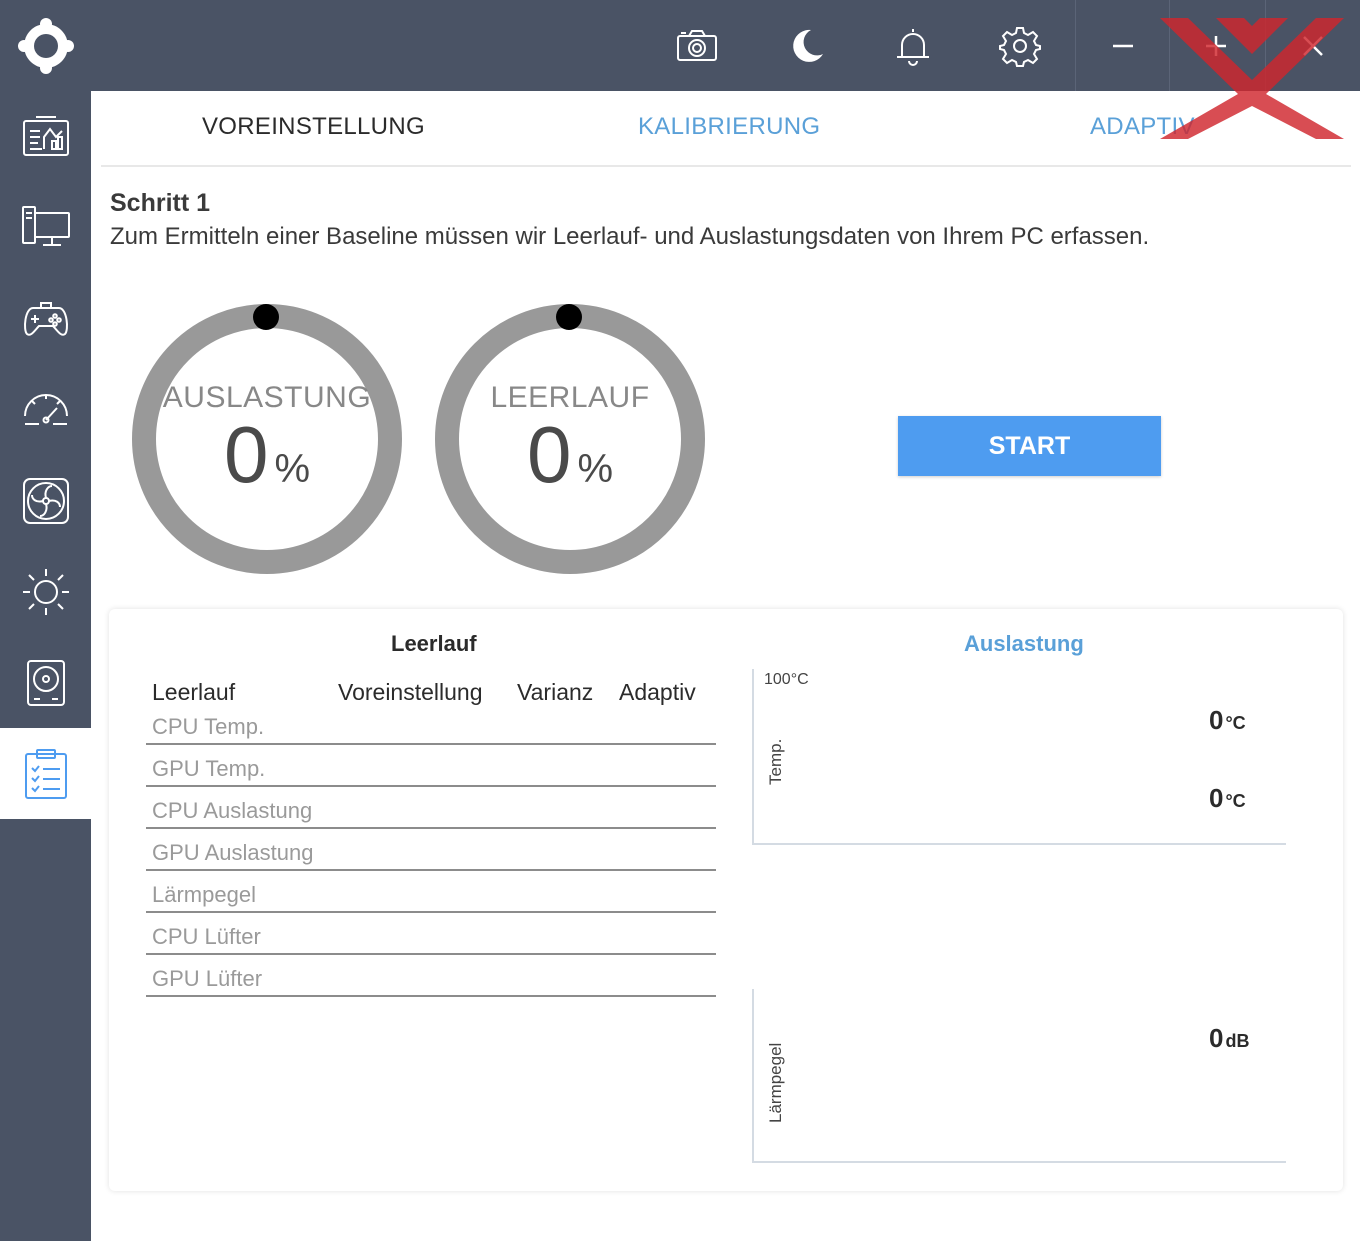 The width and height of the screenshot is (1360, 1241). Describe the element at coordinates (431, 892) in the screenshot. I see `table-row: Lärmpegel` at that location.